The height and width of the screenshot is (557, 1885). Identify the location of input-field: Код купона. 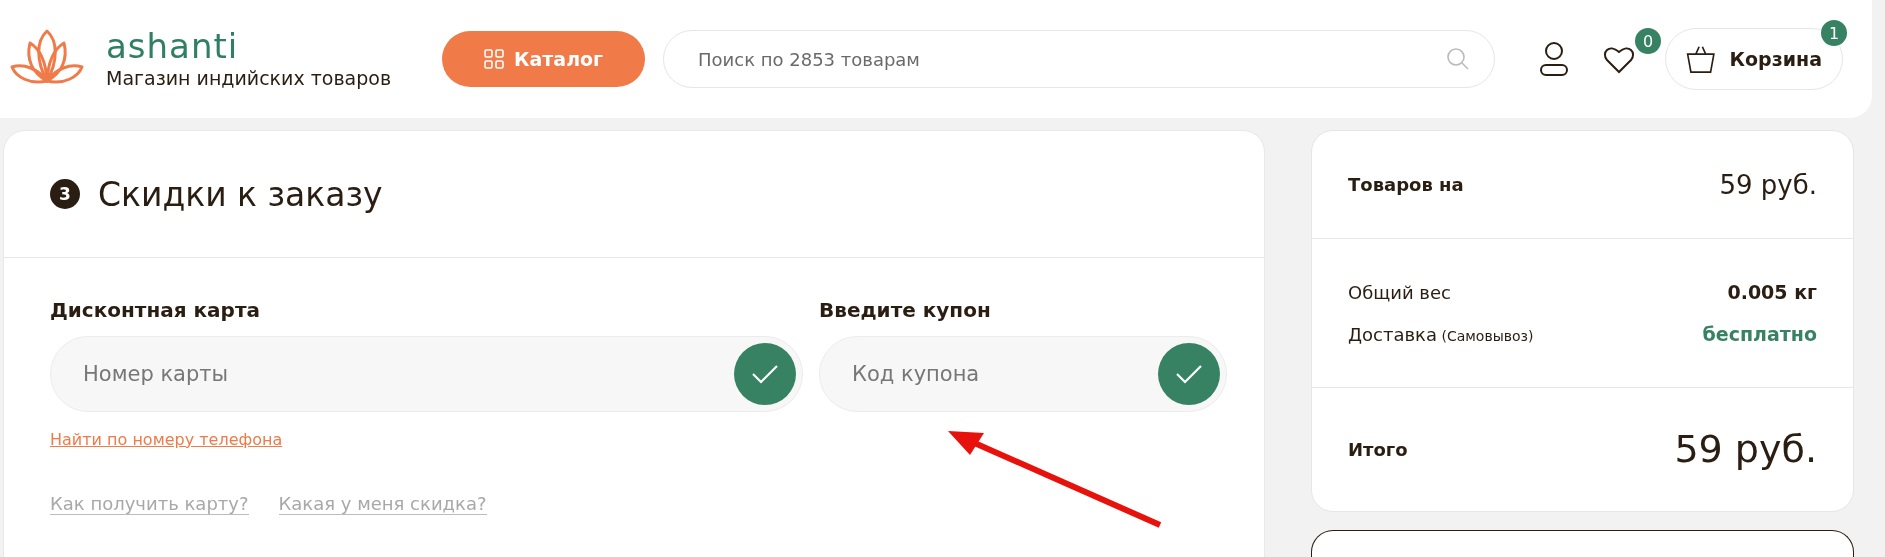
(1023, 374).